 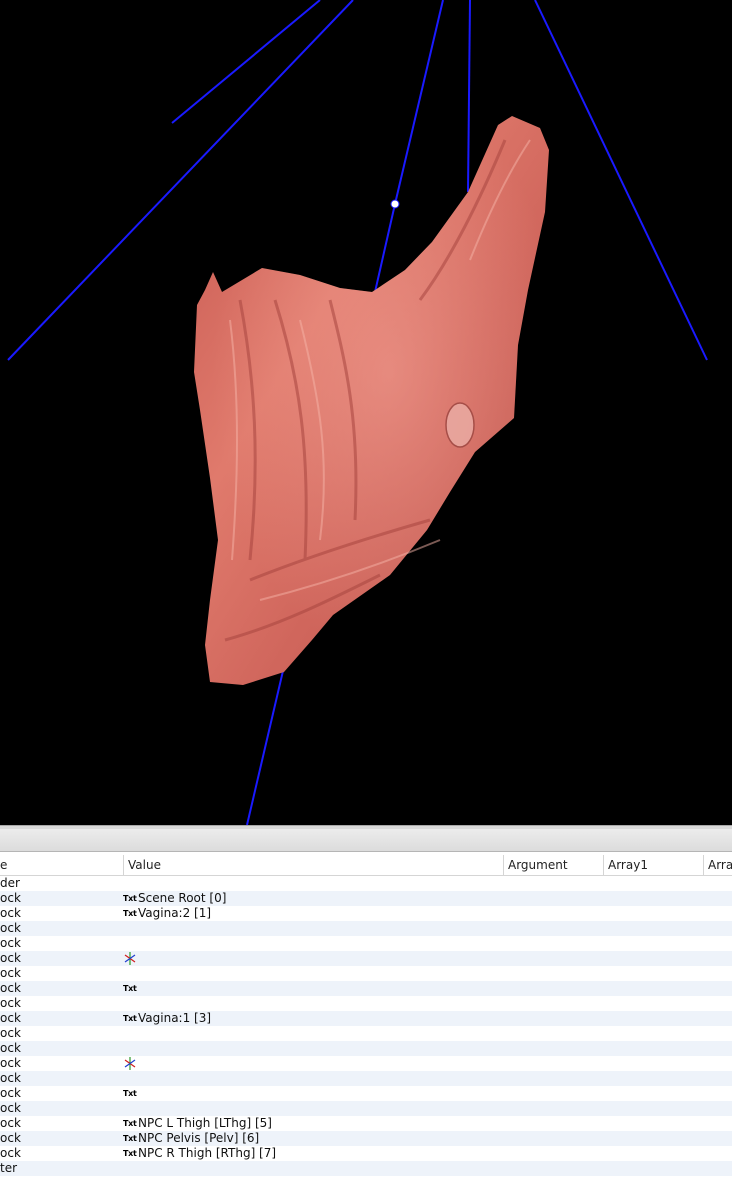 I want to click on table-row: ock TxtNPC R Thigh [RThg] [7], so click(x=366, y=1153).